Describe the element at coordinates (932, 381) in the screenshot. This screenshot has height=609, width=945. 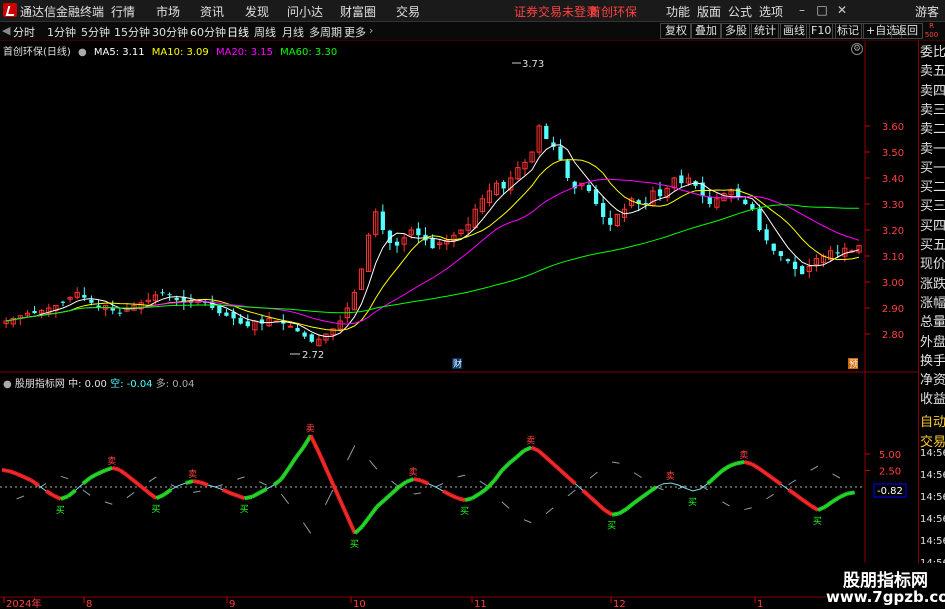
I see `side-item-17: 净资` at that location.